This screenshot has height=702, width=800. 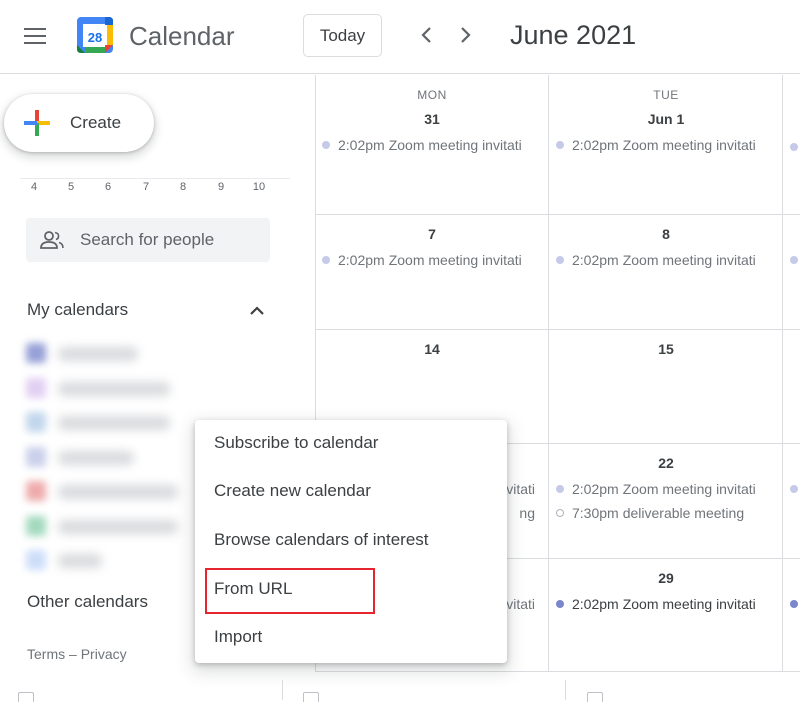 I want to click on mini-calendar-day: 5, so click(x=71, y=187).